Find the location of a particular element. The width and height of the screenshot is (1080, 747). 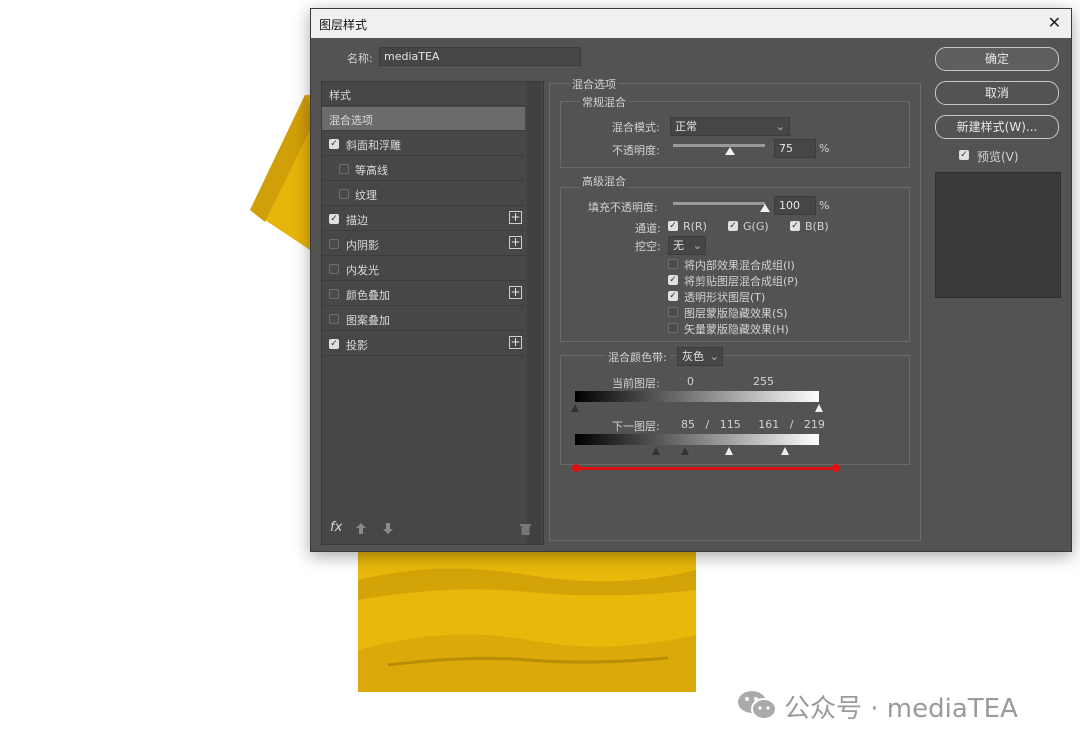

channel-g-label: G(G) is located at coordinates (756, 226).